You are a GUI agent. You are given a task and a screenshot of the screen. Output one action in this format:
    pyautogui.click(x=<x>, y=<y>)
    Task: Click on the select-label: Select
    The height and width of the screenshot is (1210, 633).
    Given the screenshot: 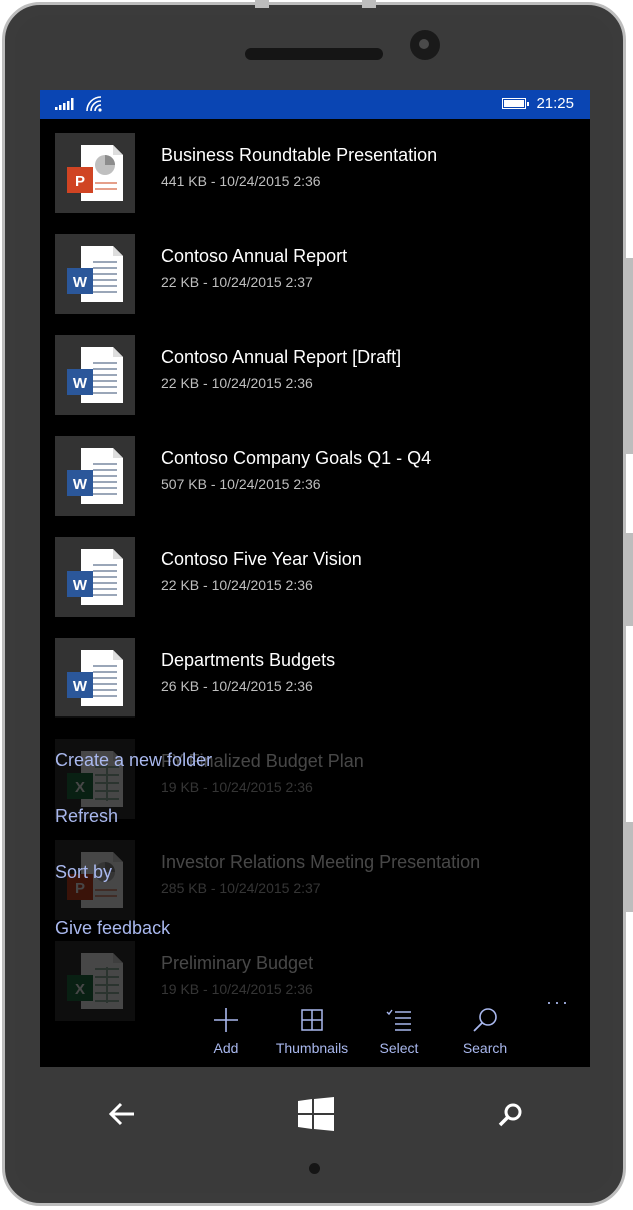 What is the action you would take?
    pyautogui.click(x=399, y=1048)
    